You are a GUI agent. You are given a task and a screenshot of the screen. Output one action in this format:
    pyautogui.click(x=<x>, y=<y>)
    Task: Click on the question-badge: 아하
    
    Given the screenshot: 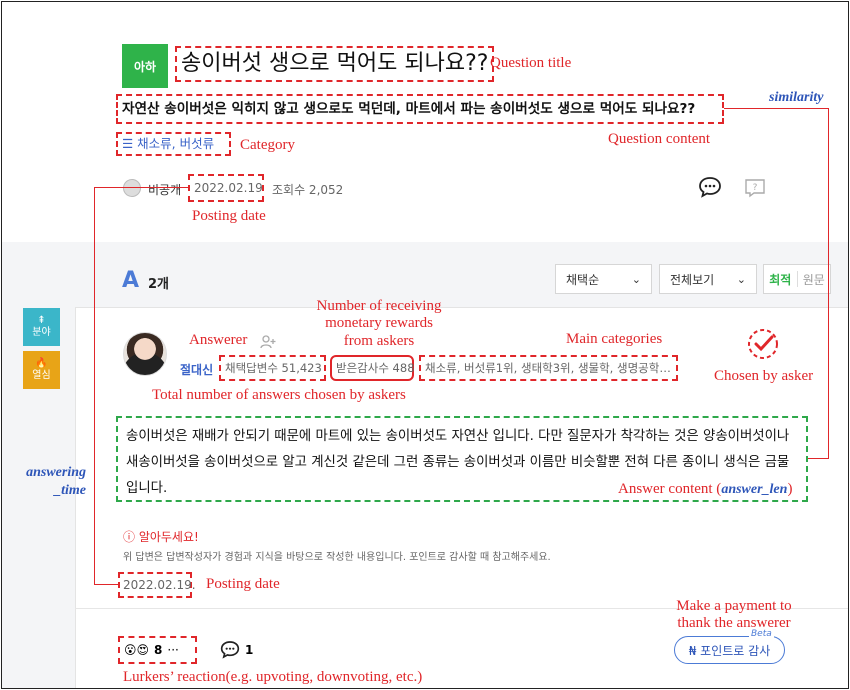 What is the action you would take?
    pyautogui.click(x=145, y=66)
    